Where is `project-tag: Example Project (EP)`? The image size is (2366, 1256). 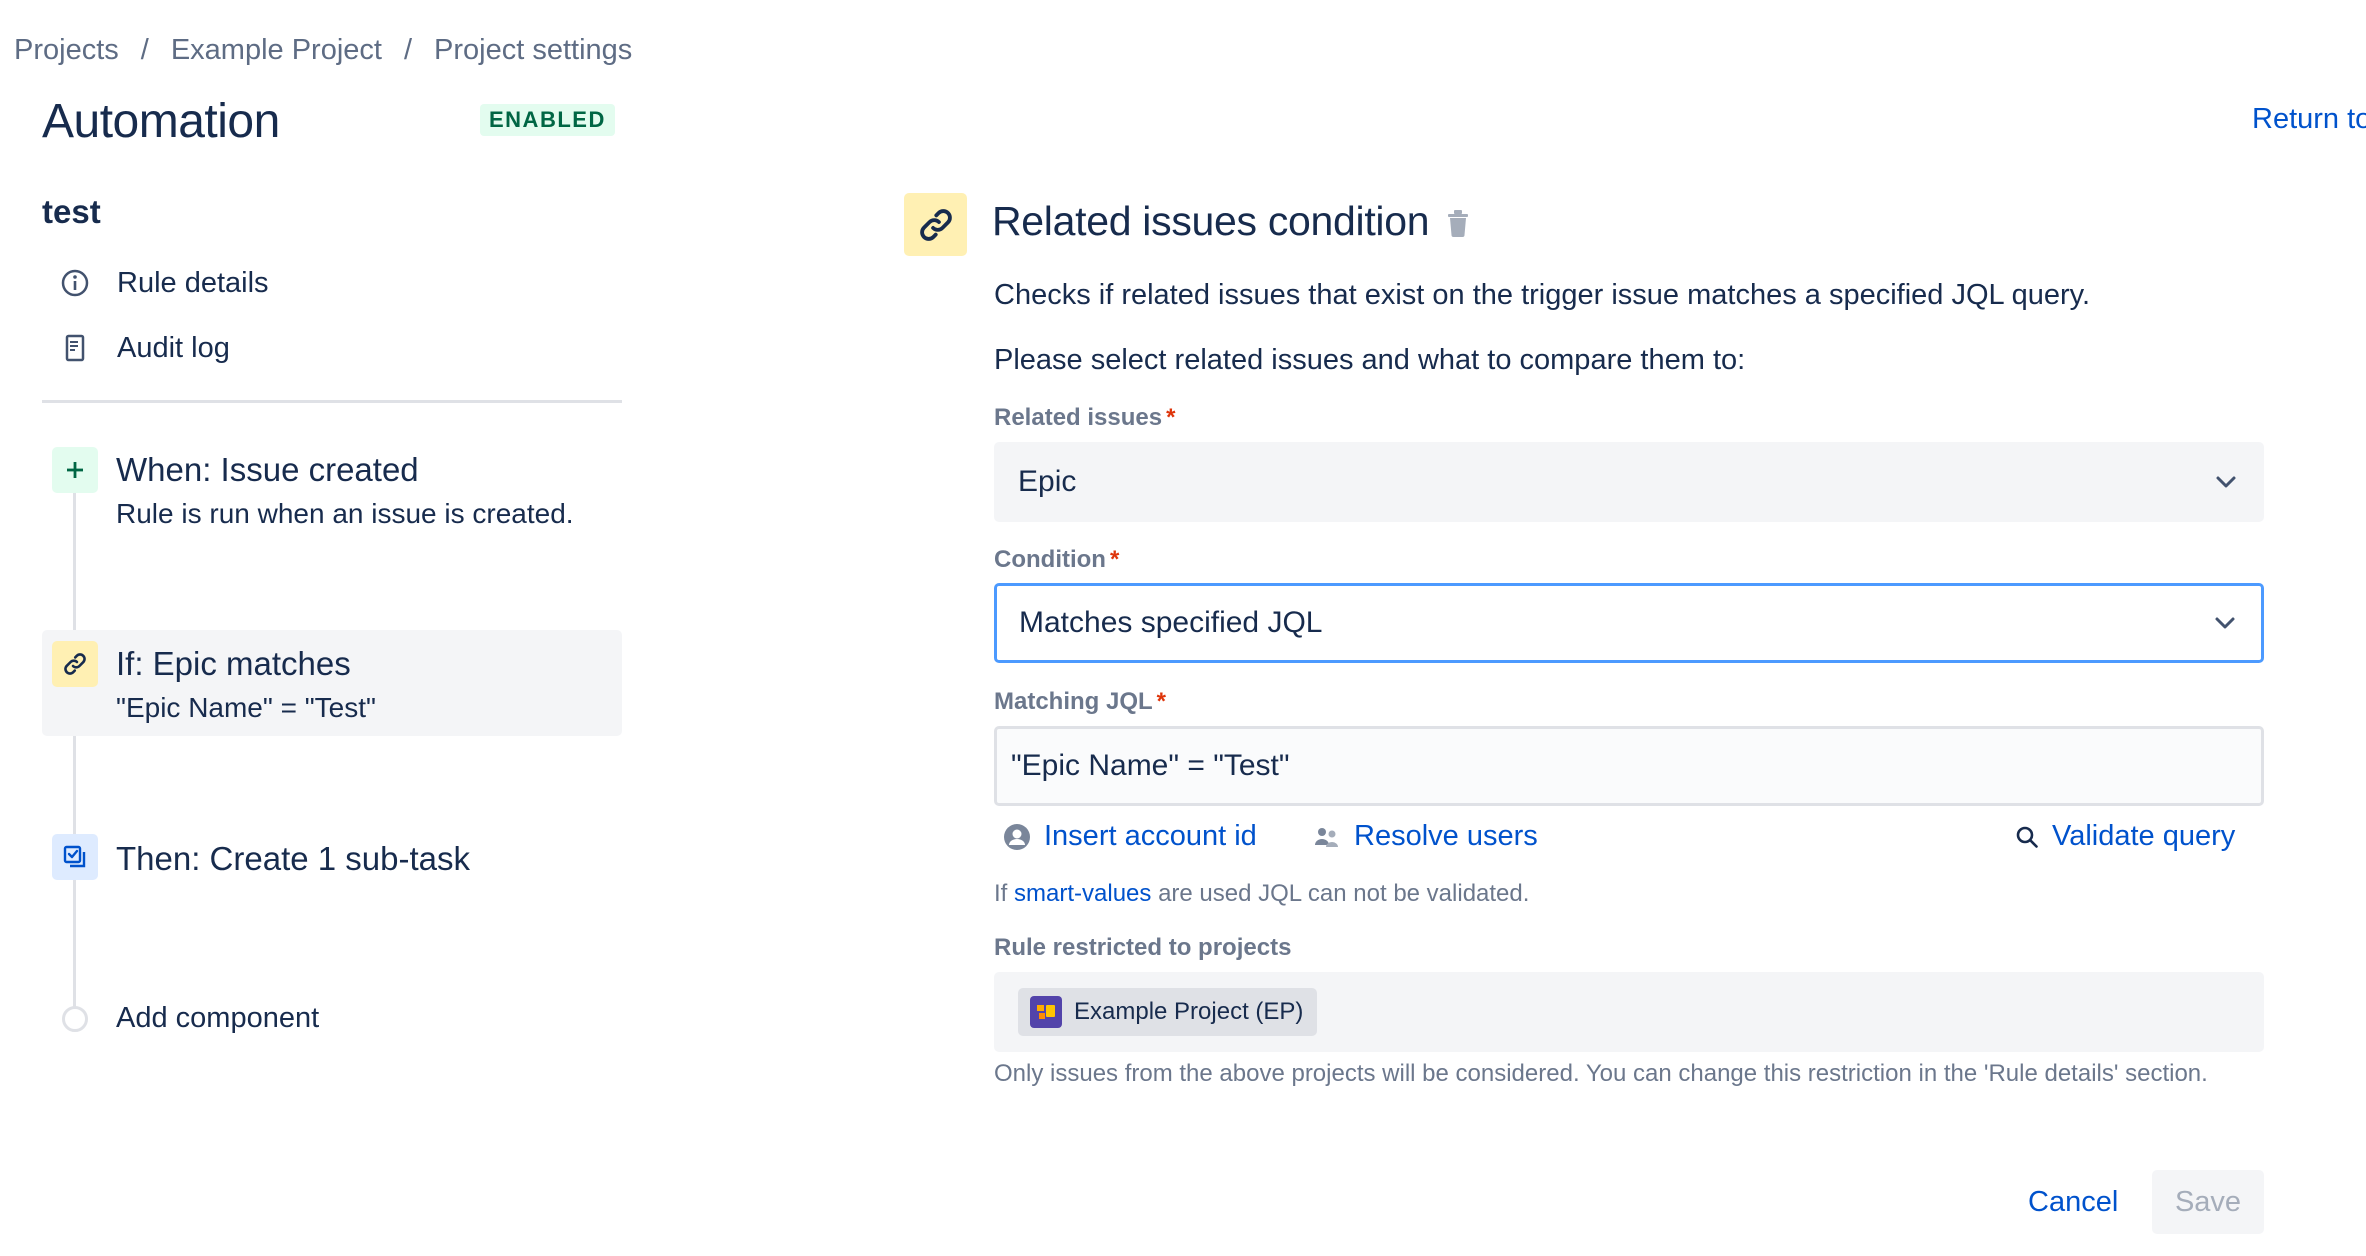
project-tag: Example Project (EP) is located at coordinates (1168, 1012).